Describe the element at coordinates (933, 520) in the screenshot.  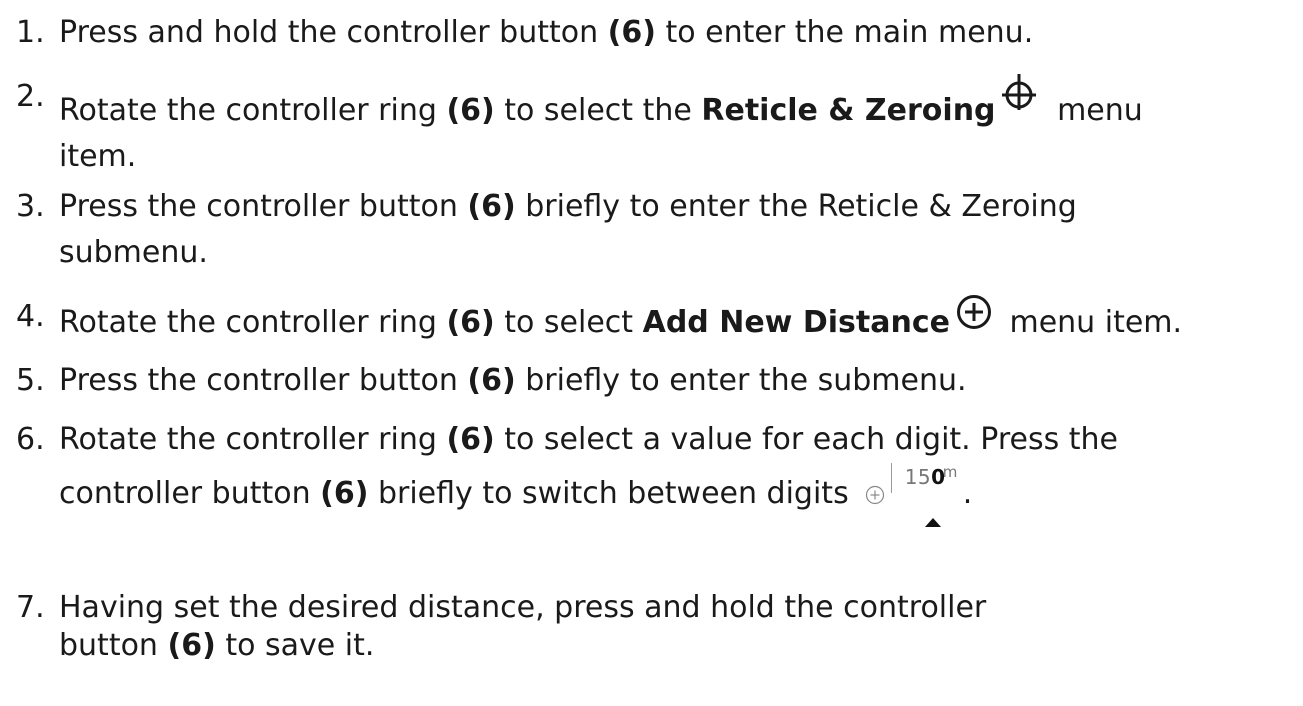
I see `caret-up-icon` at that location.